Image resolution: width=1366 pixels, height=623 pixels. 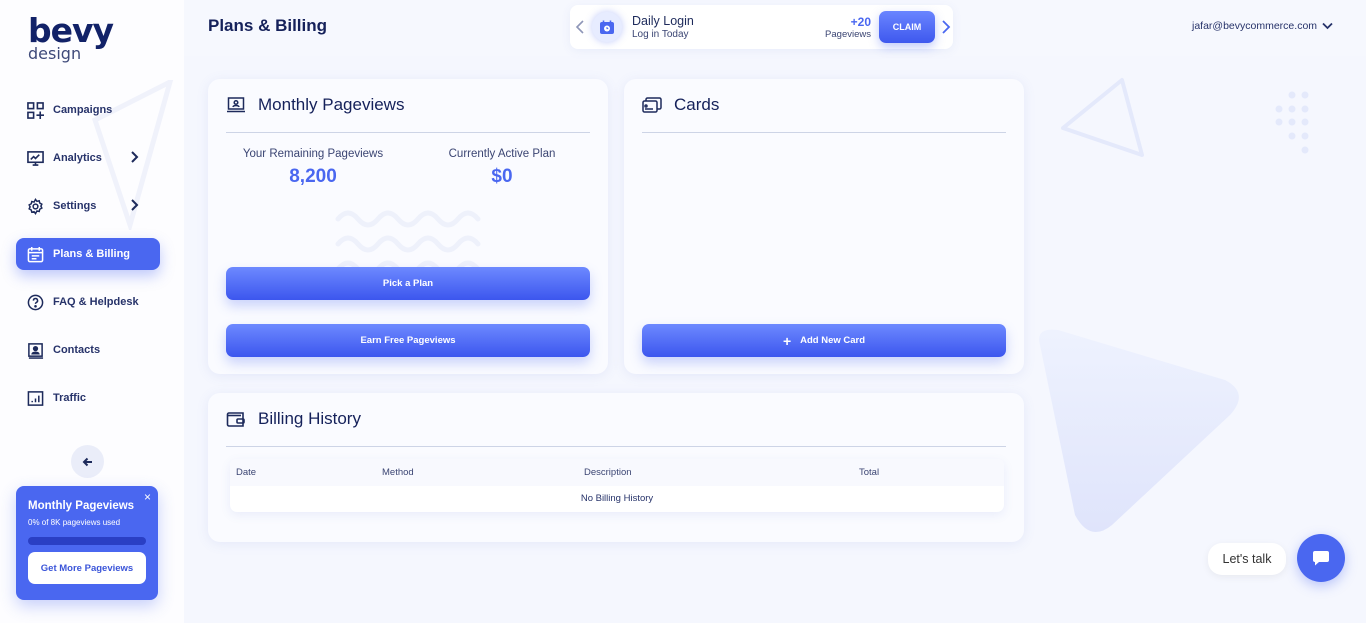 What do you see at coordinates (652, 105) in the screenshot?
I see `credit-cards-icon` at bounding box center [652, 105].